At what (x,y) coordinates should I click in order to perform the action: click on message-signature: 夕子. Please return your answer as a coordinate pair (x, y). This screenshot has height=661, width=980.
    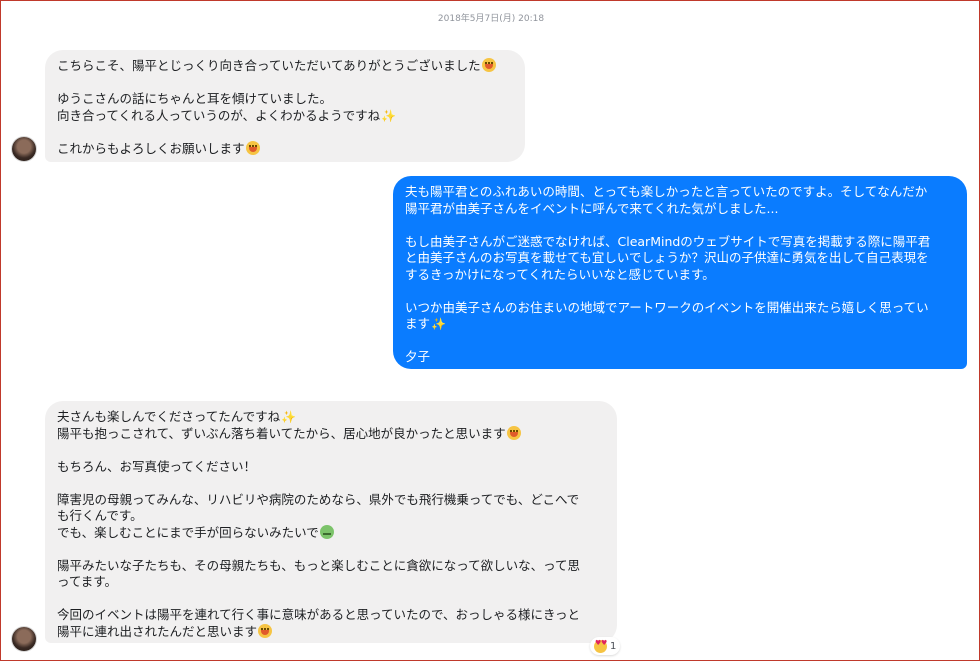
    Looking at the image, I should click on (418, 356).